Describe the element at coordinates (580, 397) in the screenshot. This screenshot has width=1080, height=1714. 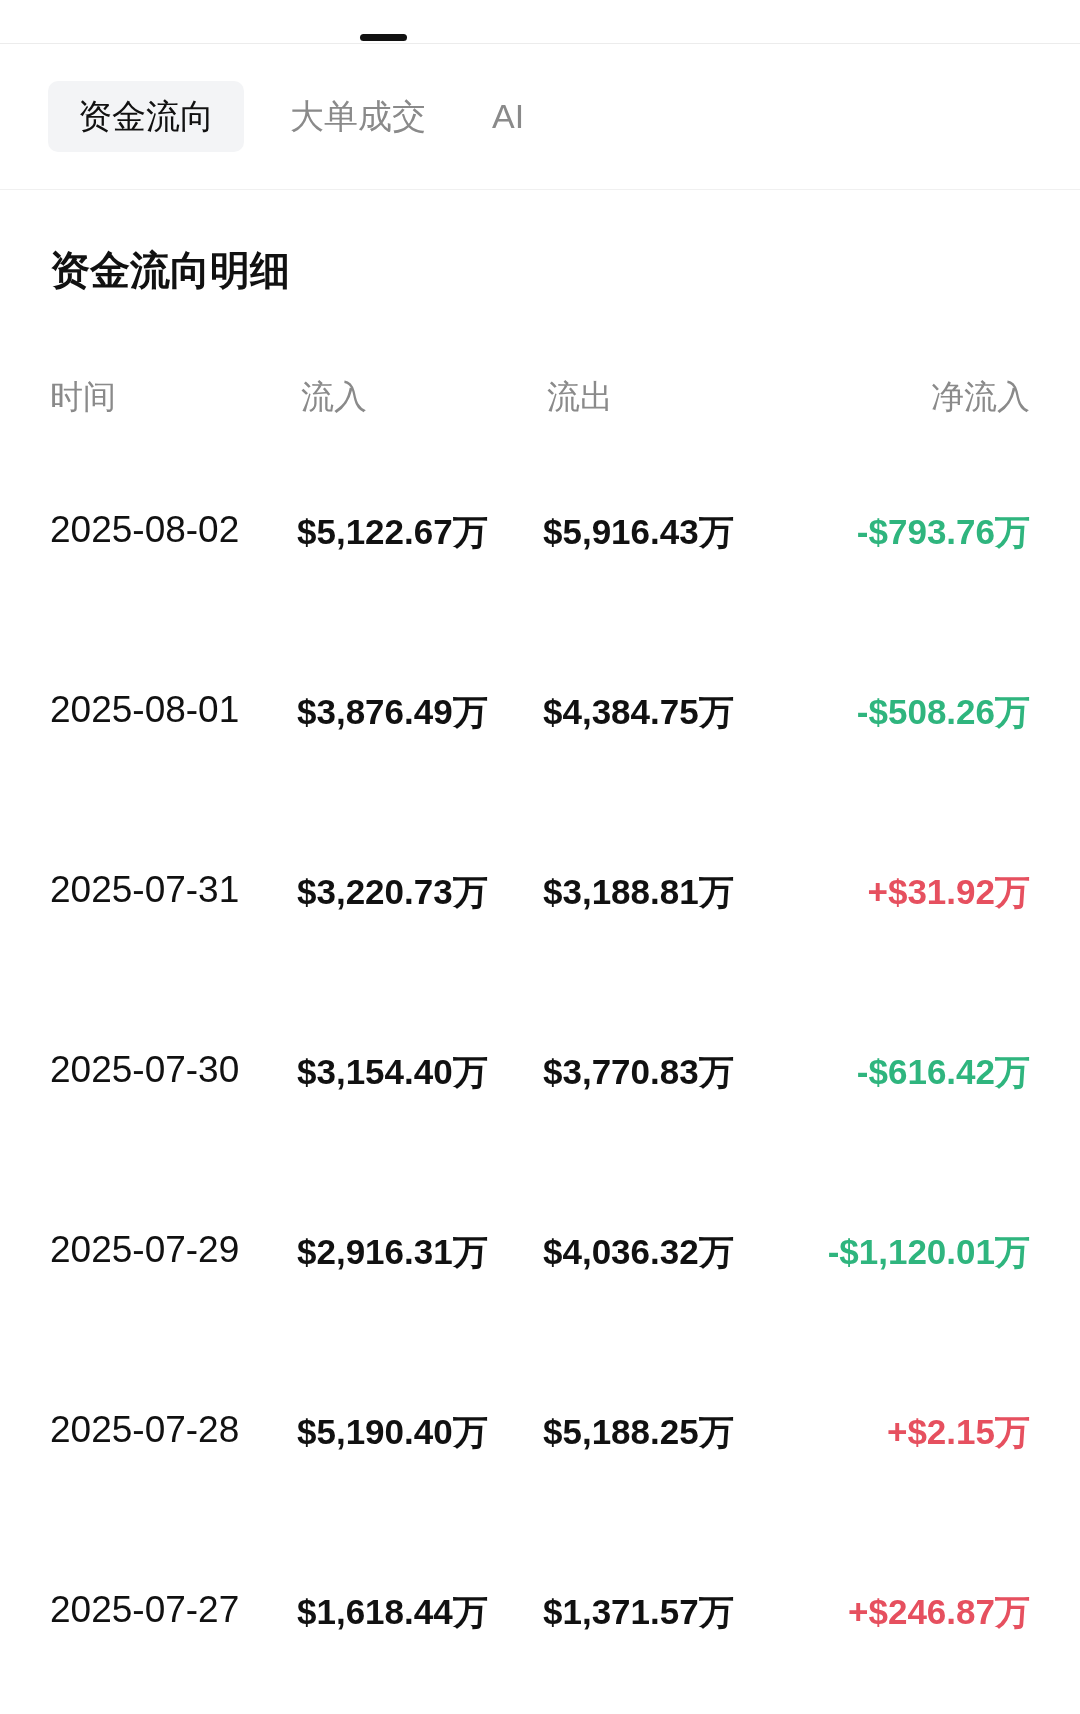
I see `column-header: 流出` at that location.